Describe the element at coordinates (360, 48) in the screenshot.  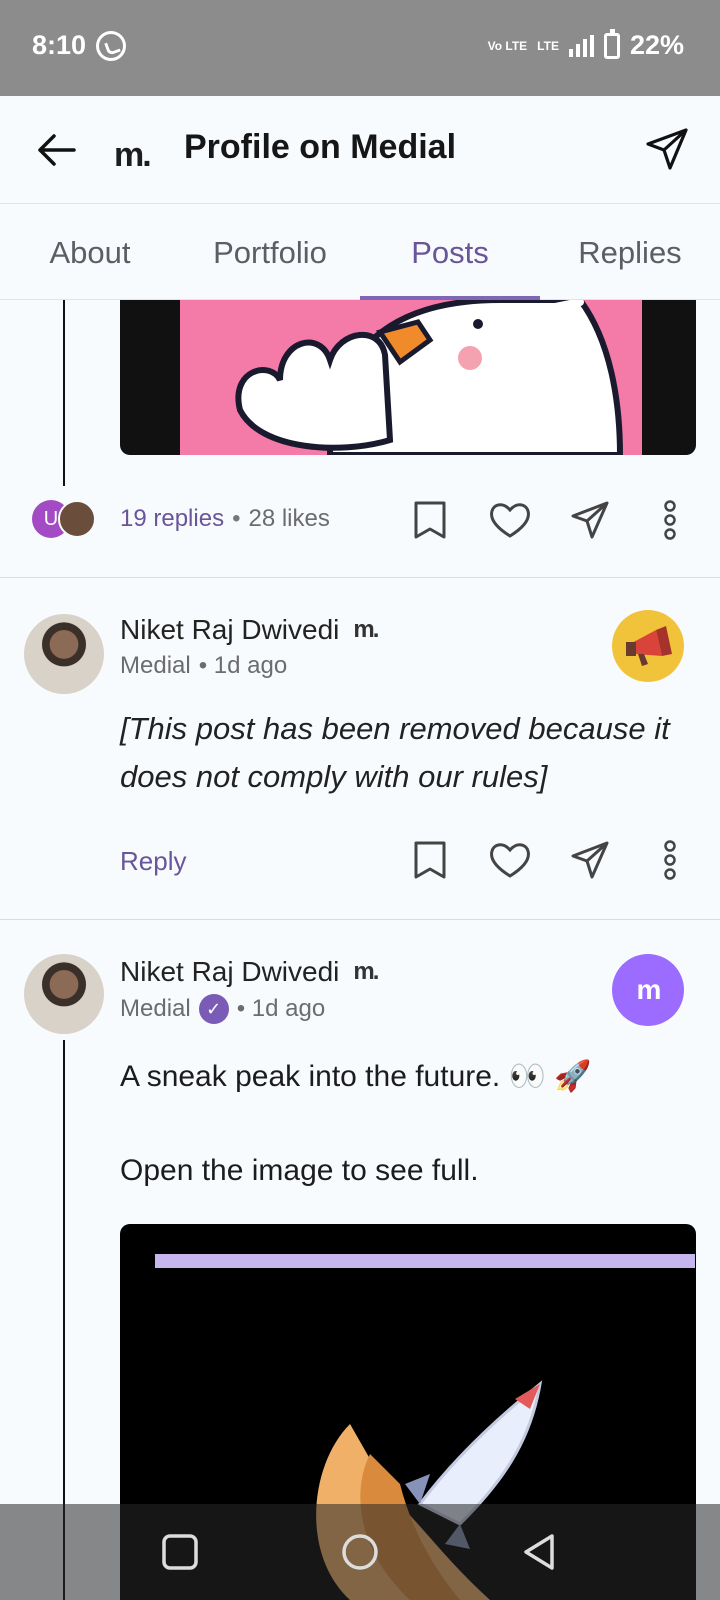
I see `status-bar: 8:10 Vo LTE LTE 22%` at that location.